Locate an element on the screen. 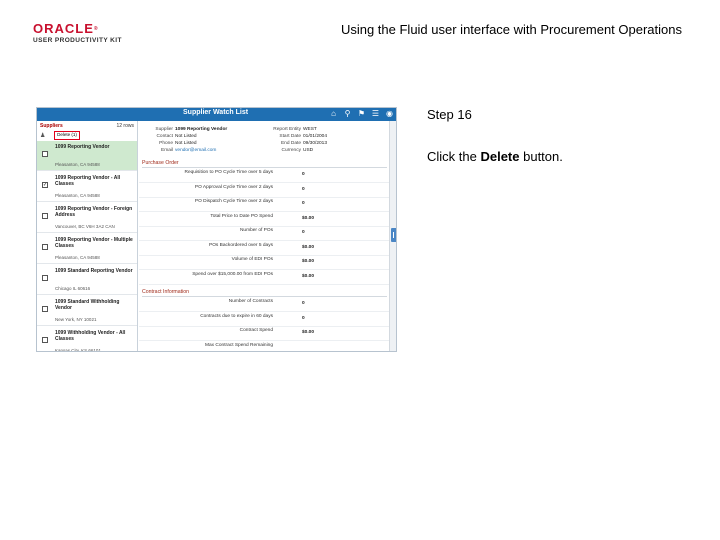 The width and height of the screenshot is (720, 540). info-row: Report Entity WEST is located at coordinates (297, 129).